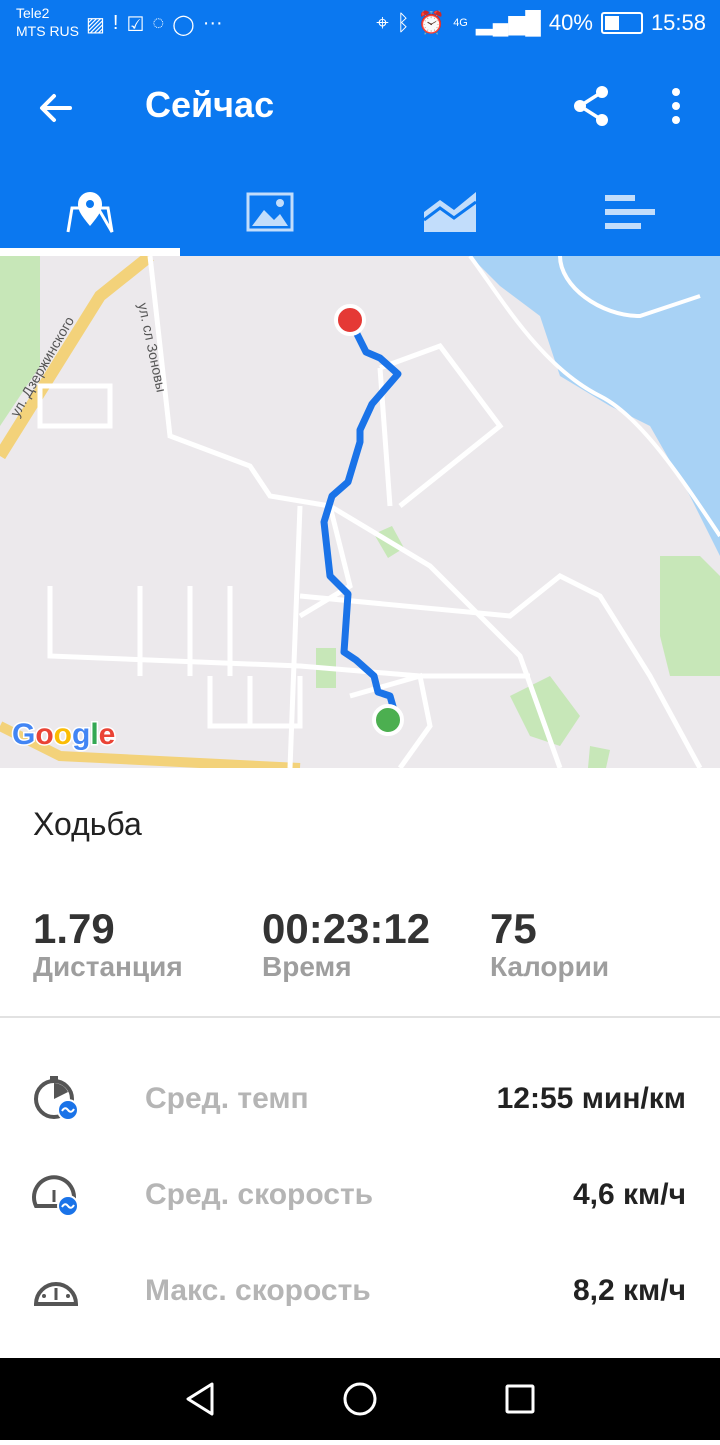  I want to click on stat-value: 1.79, so click(74, 928).